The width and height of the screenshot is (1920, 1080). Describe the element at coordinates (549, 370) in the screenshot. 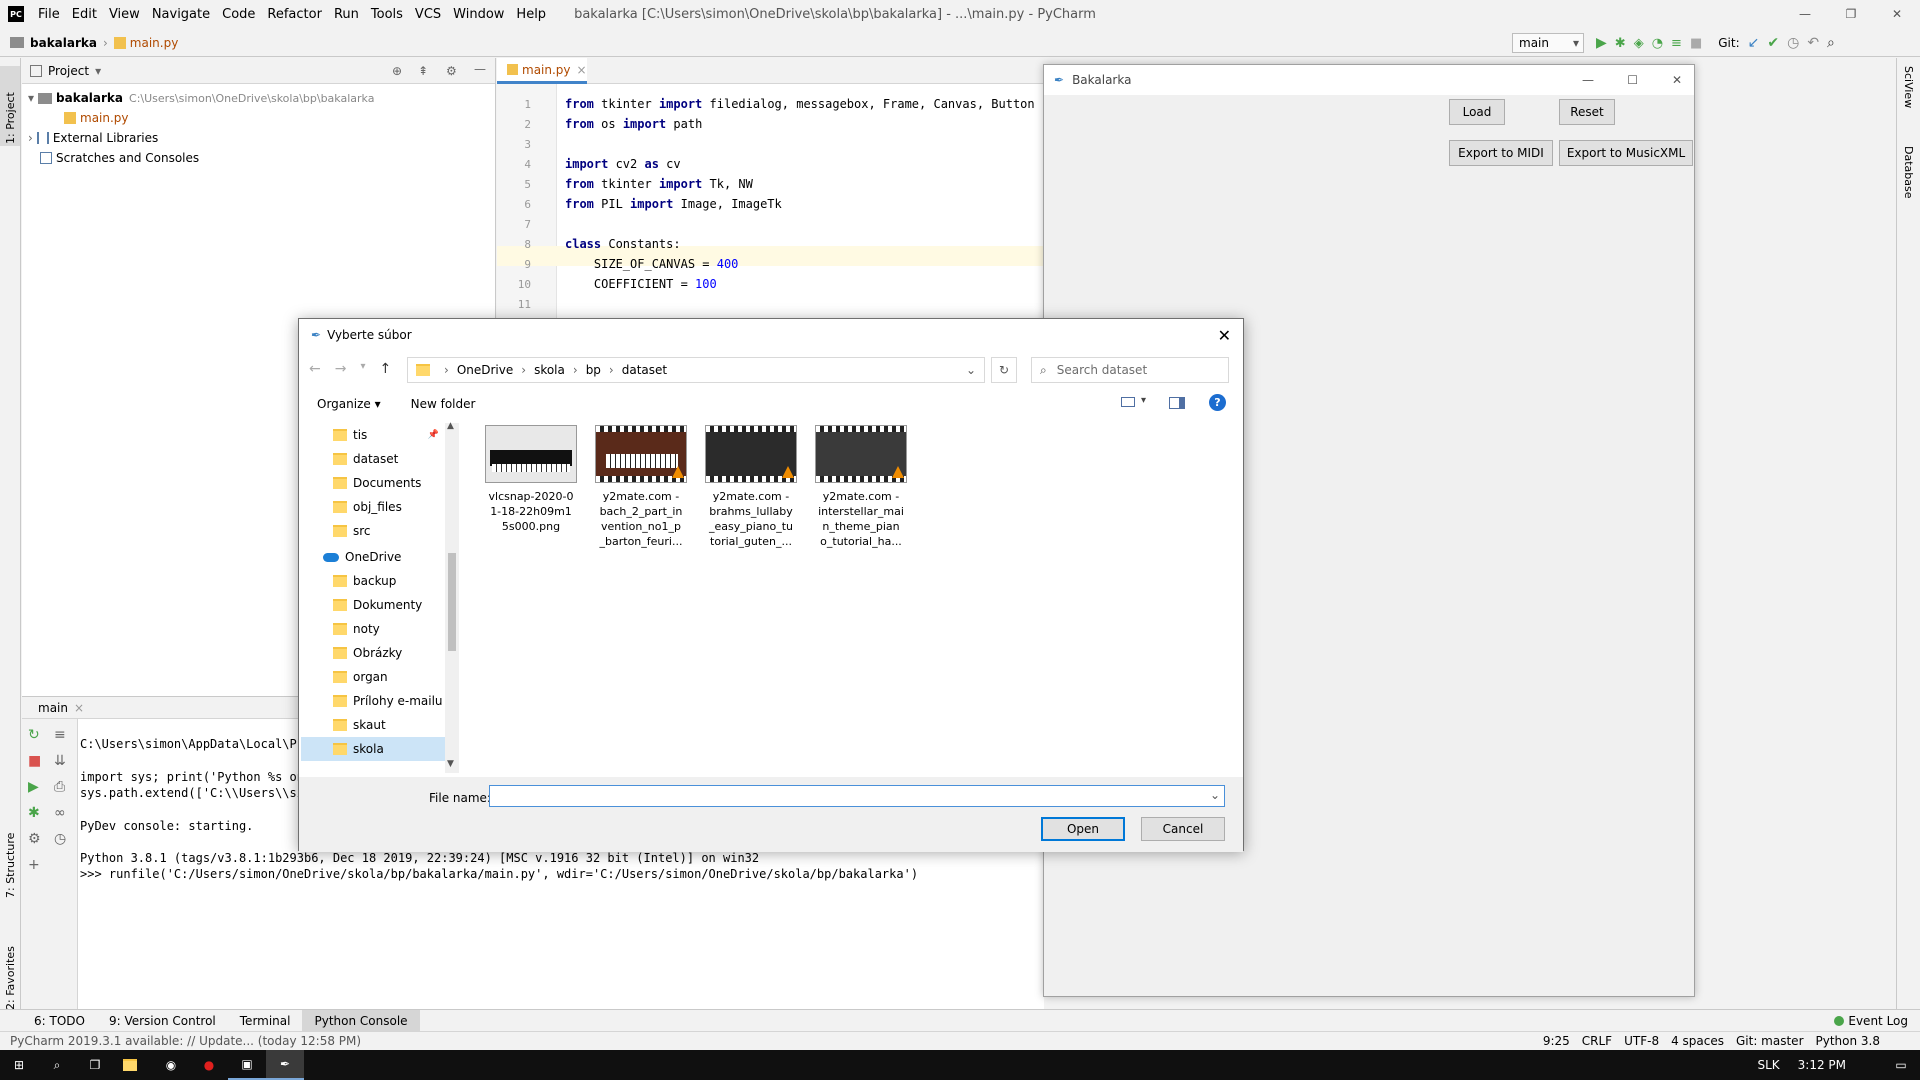

I see `path-skola: skola` at that location.